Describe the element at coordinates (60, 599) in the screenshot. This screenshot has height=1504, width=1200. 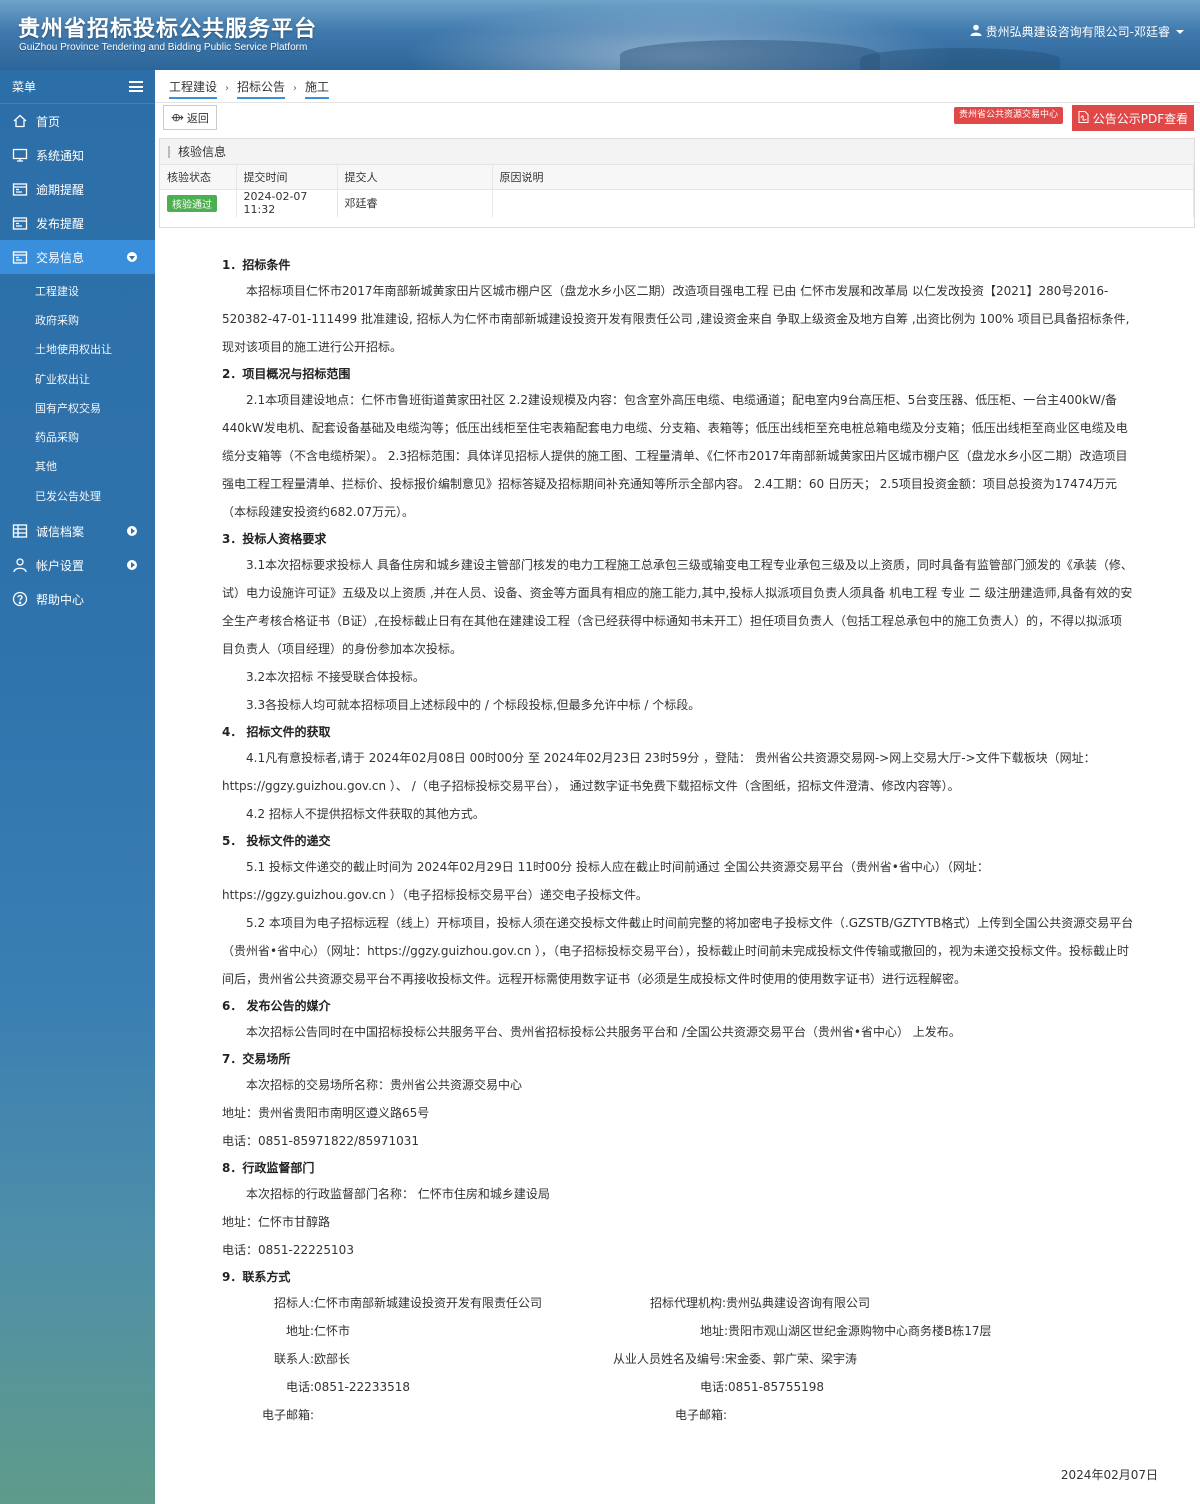
I see `sidebar-item-label: 帮助中心` at that location.